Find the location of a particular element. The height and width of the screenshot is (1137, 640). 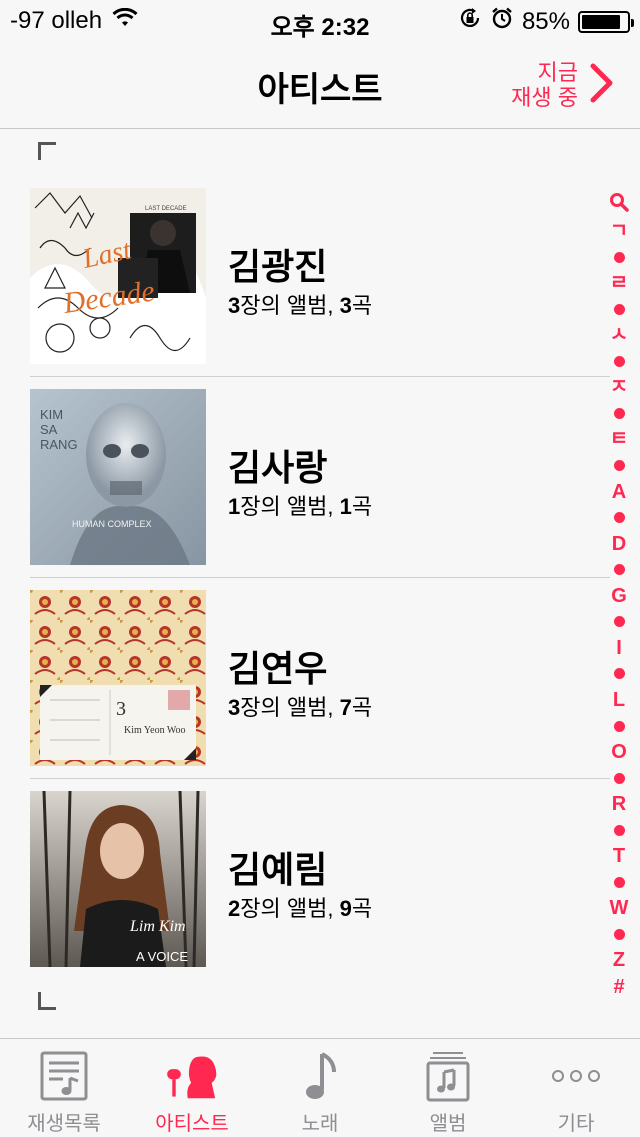

svg-text: SA is located at coordinates (49, 429).